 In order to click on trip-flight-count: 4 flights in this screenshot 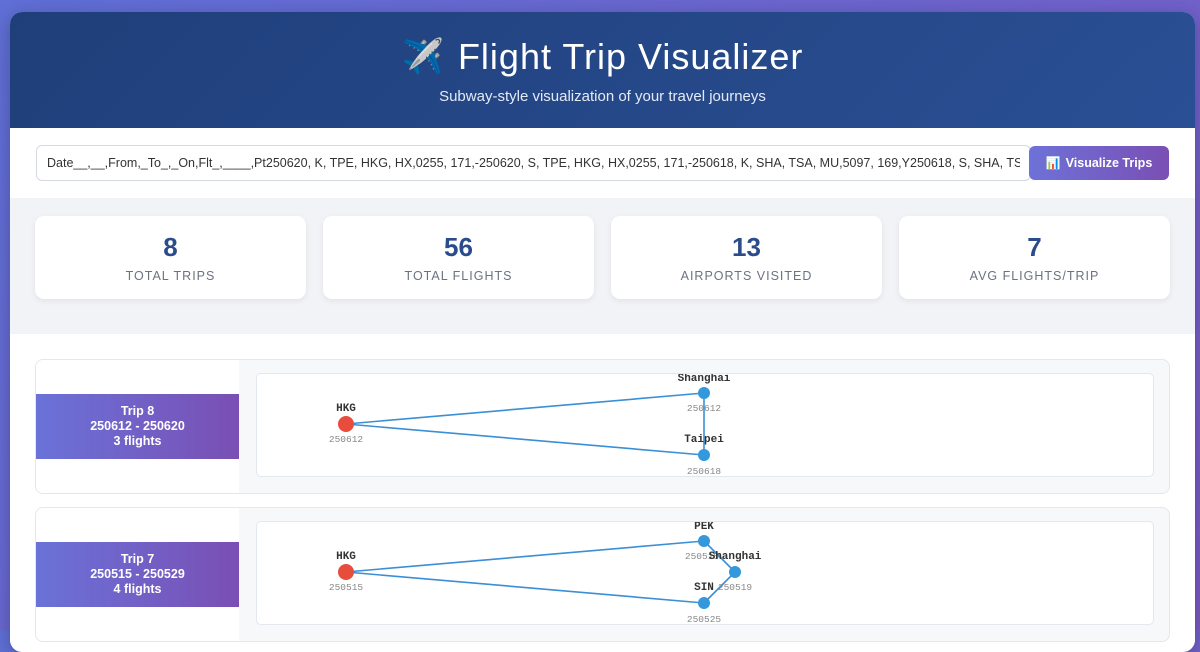, I will do `click(137, 589)`.